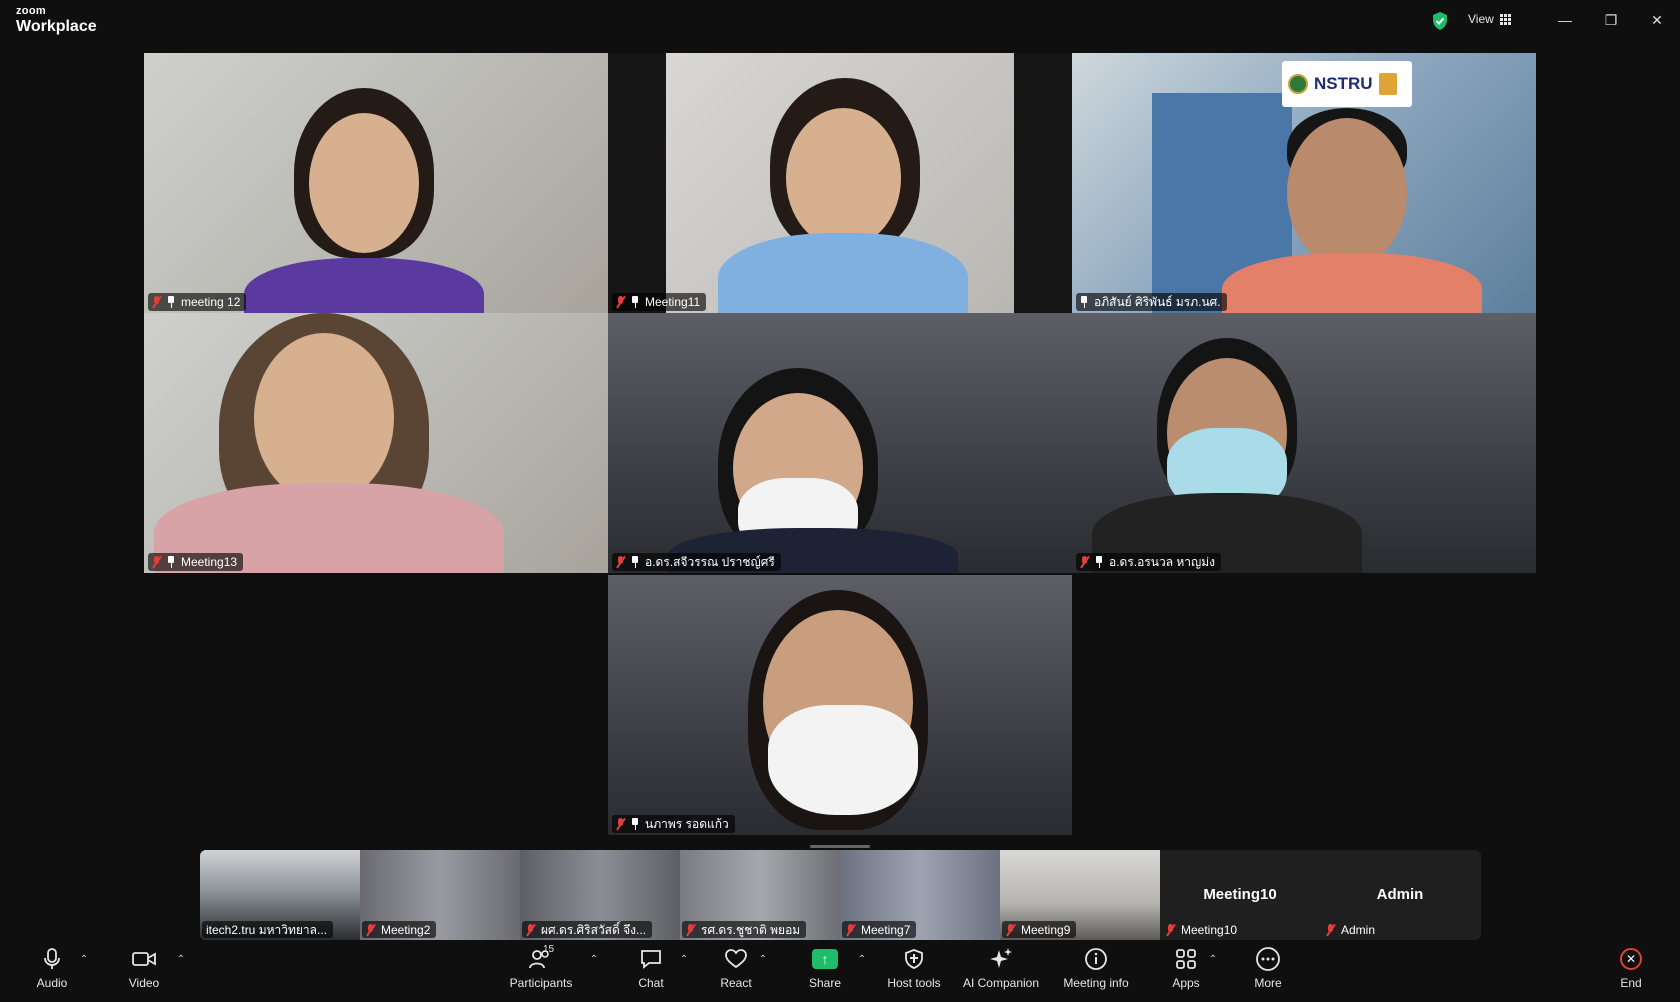 The height and width of the screenshot is (1002, 1680). I want to click on apps-icon, so click(1186, 959).